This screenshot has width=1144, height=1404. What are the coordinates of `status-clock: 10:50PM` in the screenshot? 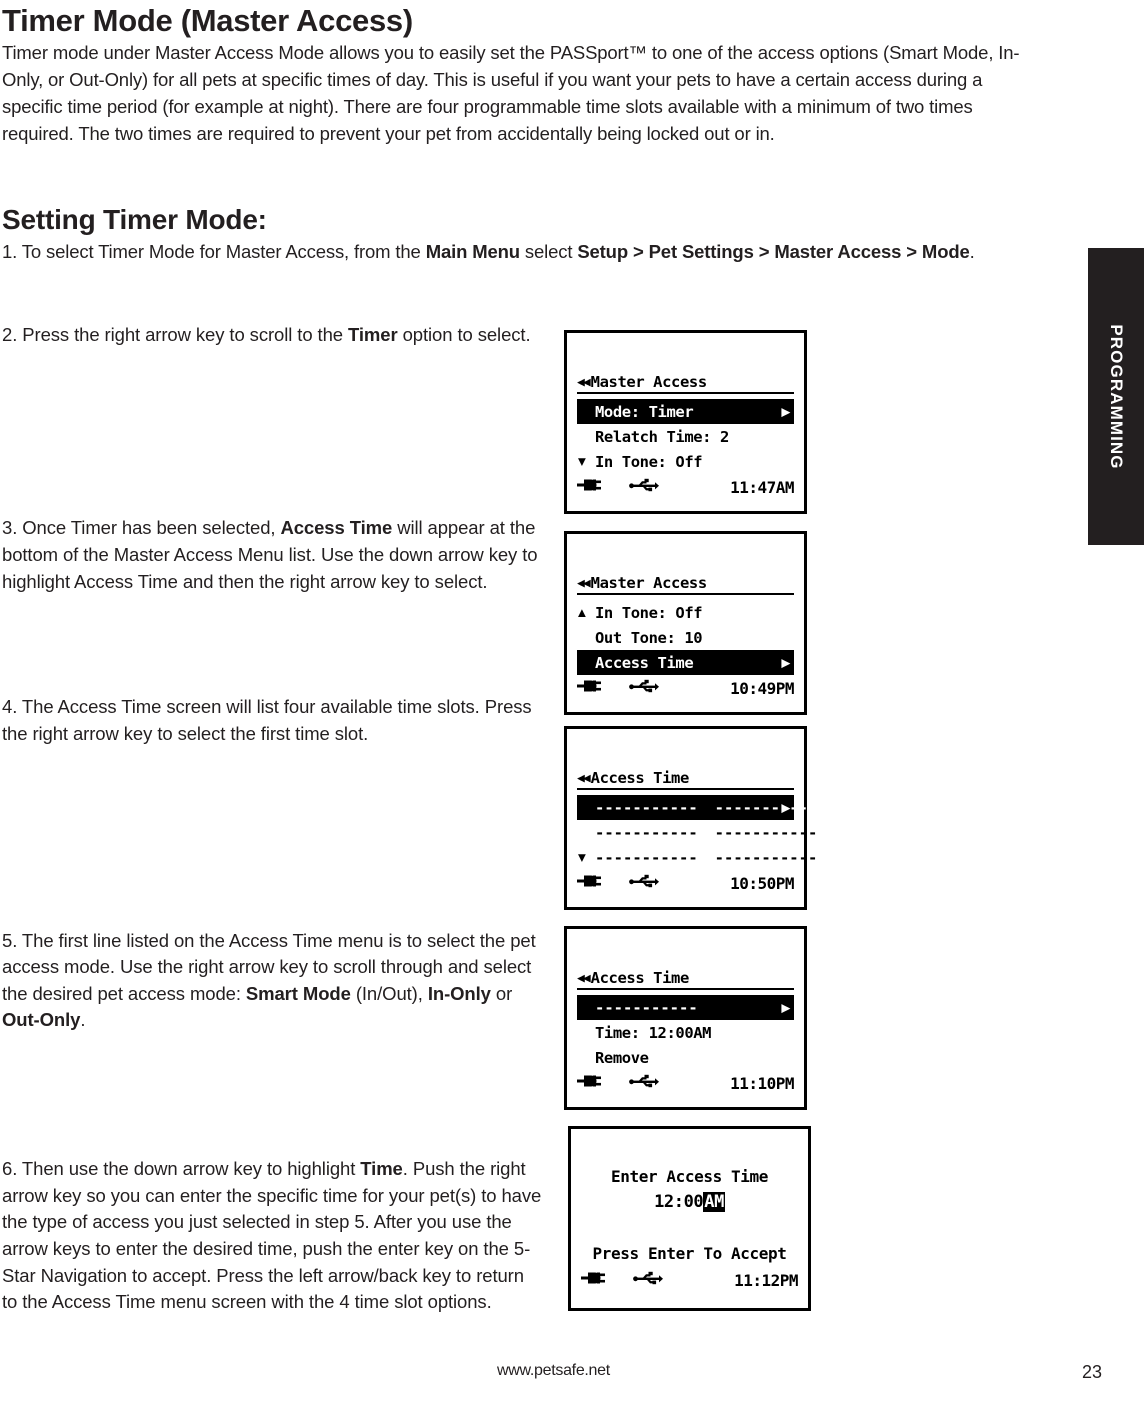 It's located at (762, 883).